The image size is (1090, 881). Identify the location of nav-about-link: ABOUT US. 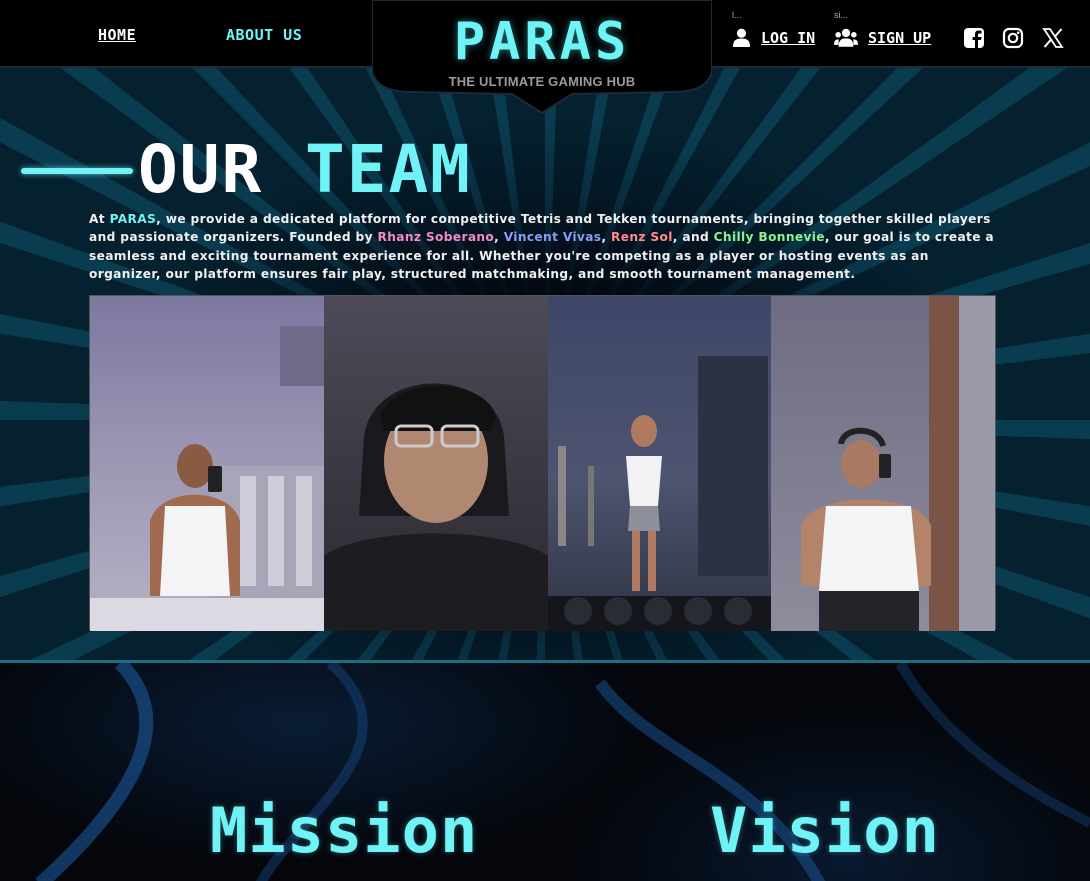
(264, 35).